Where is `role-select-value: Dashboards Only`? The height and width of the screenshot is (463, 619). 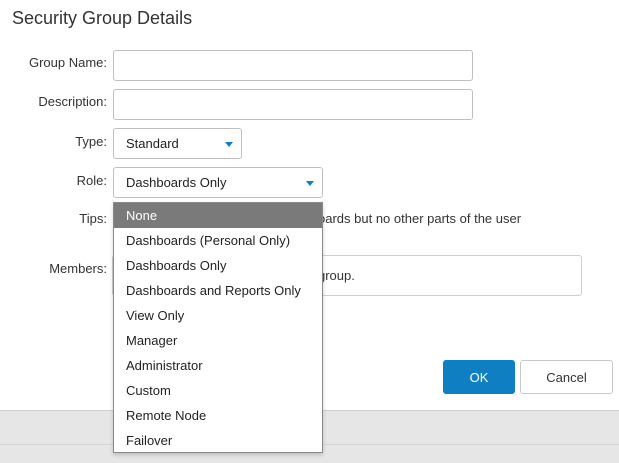
role-select-value: Dashboards Only is located at coordinates (176, 182).